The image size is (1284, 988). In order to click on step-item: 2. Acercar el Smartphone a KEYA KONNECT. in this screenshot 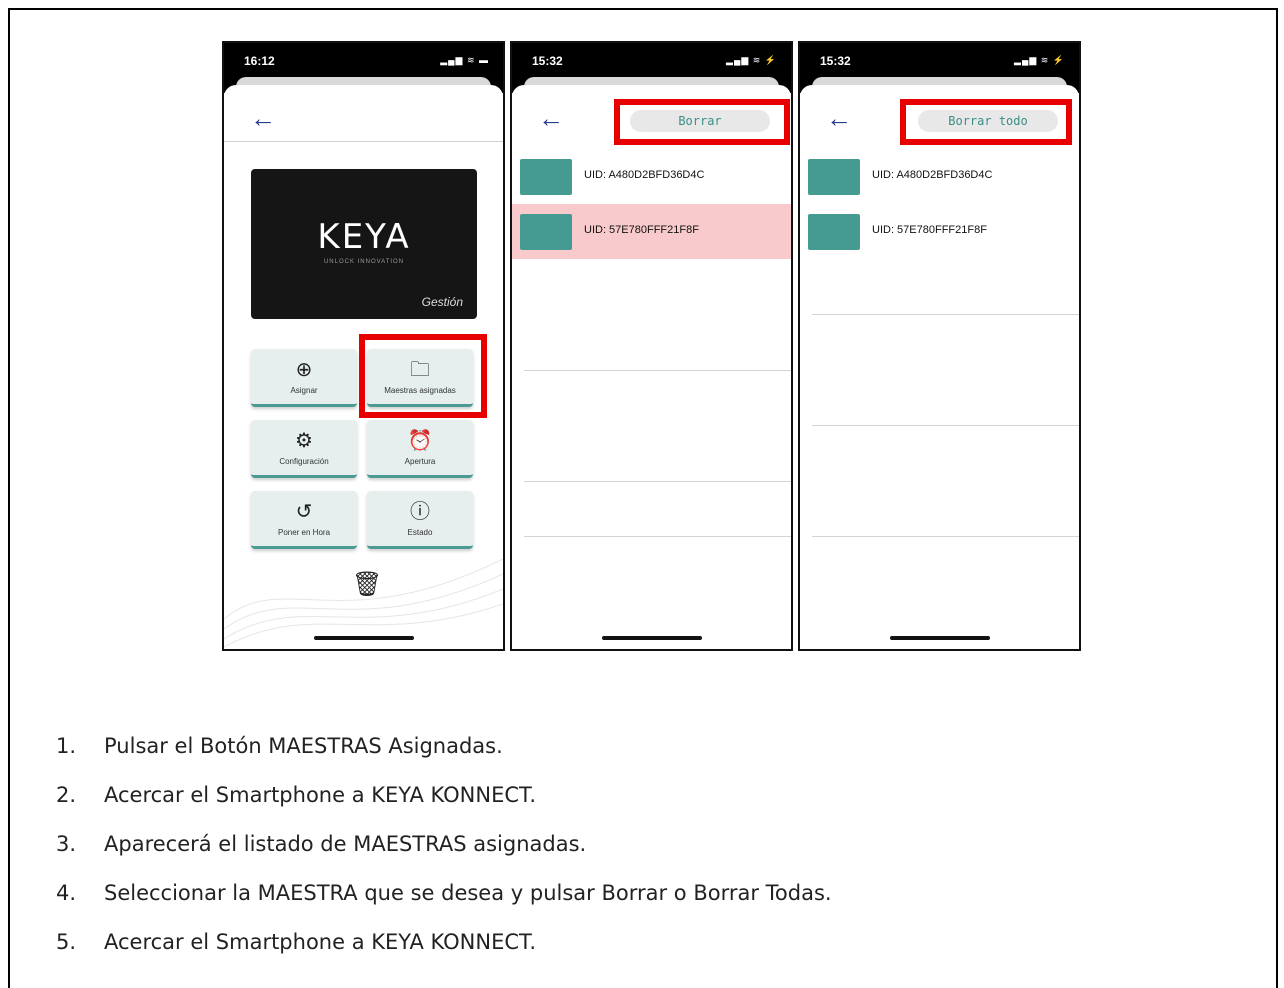, I will do `click(444, 795)`.